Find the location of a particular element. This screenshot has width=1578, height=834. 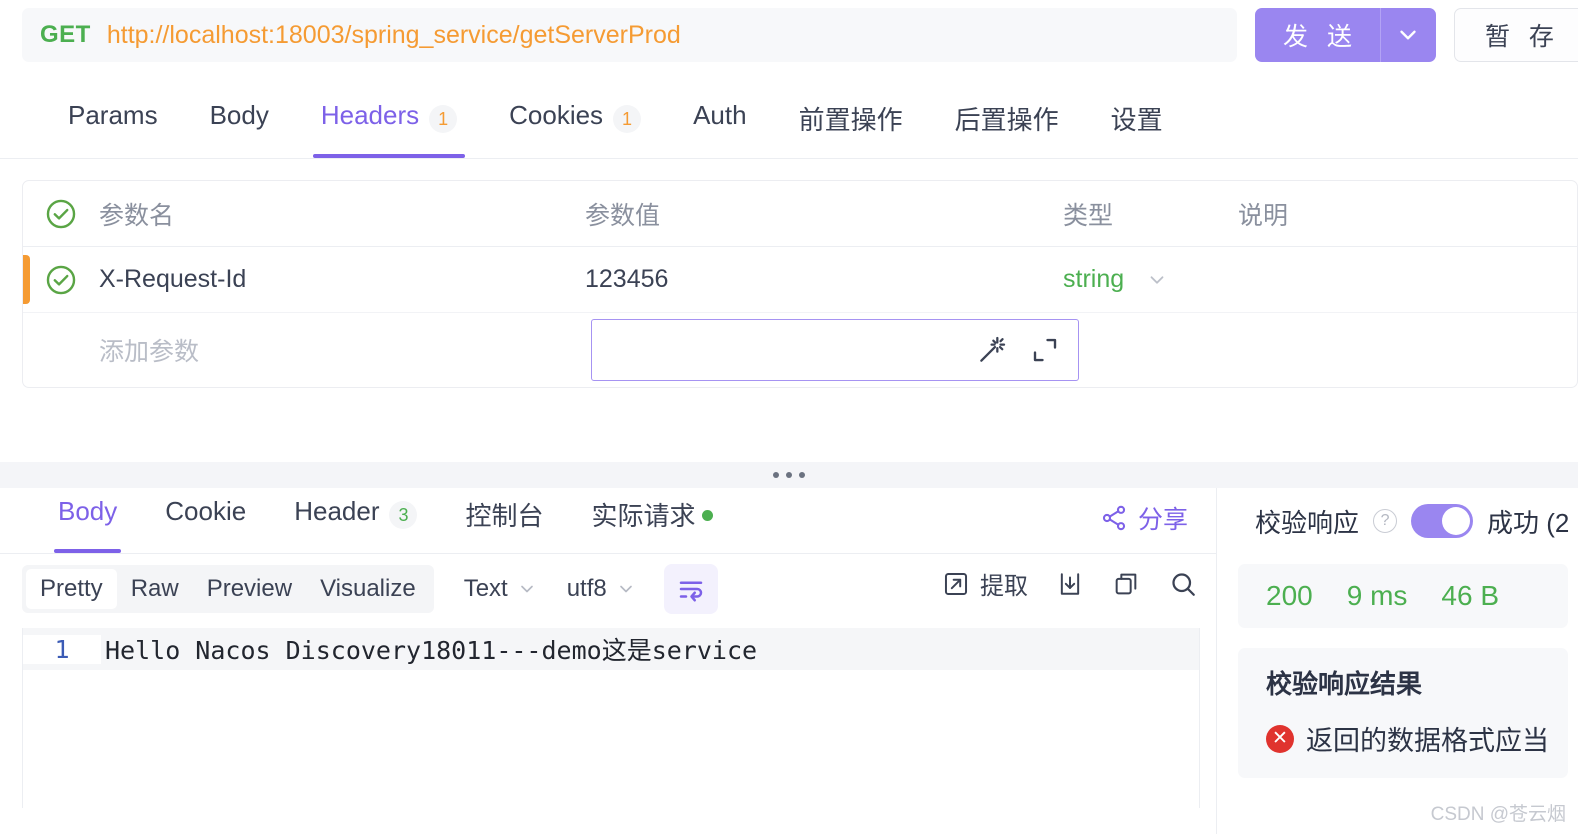

tab-cookies-label: Cookies is located at coordinates (556, 115).